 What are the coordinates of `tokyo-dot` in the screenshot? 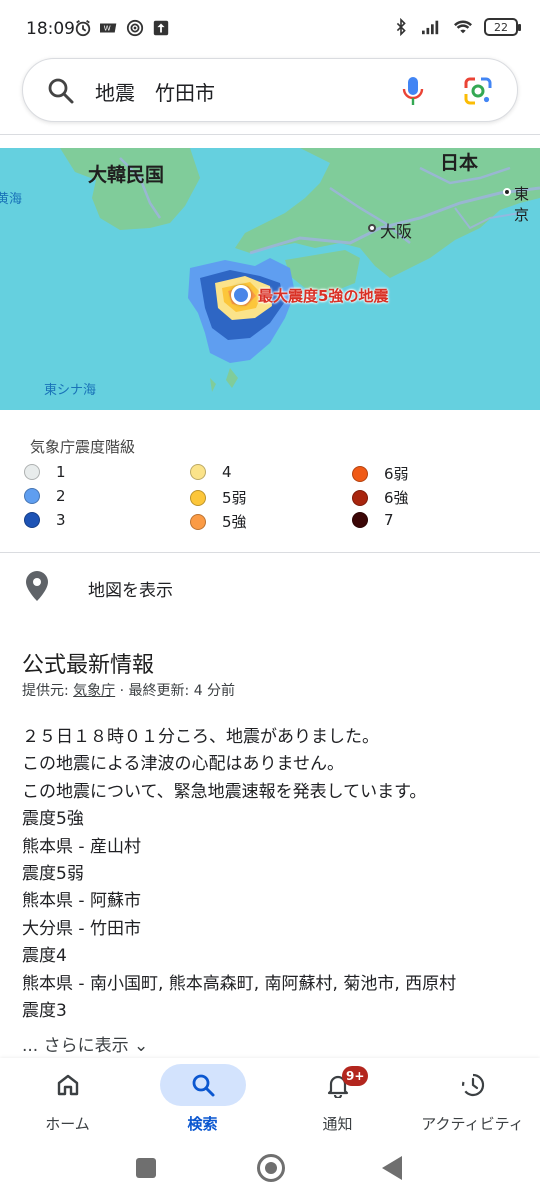 It's located at (507, 192).